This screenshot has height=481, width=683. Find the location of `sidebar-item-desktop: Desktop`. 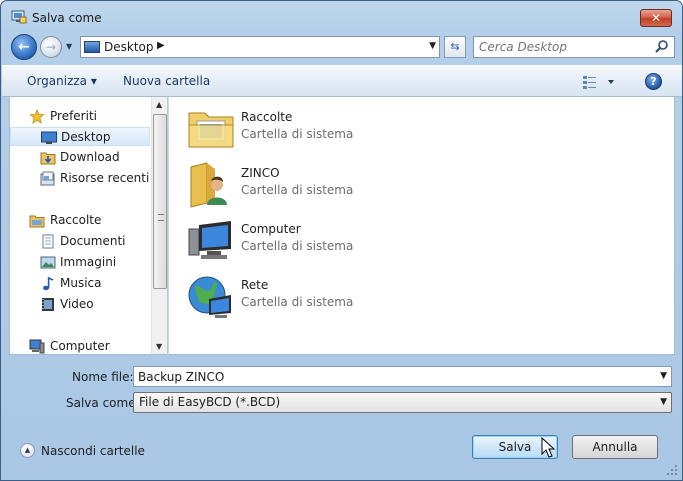

sidebar-item-desktop: Desktop is located at coordinates (80, 136).